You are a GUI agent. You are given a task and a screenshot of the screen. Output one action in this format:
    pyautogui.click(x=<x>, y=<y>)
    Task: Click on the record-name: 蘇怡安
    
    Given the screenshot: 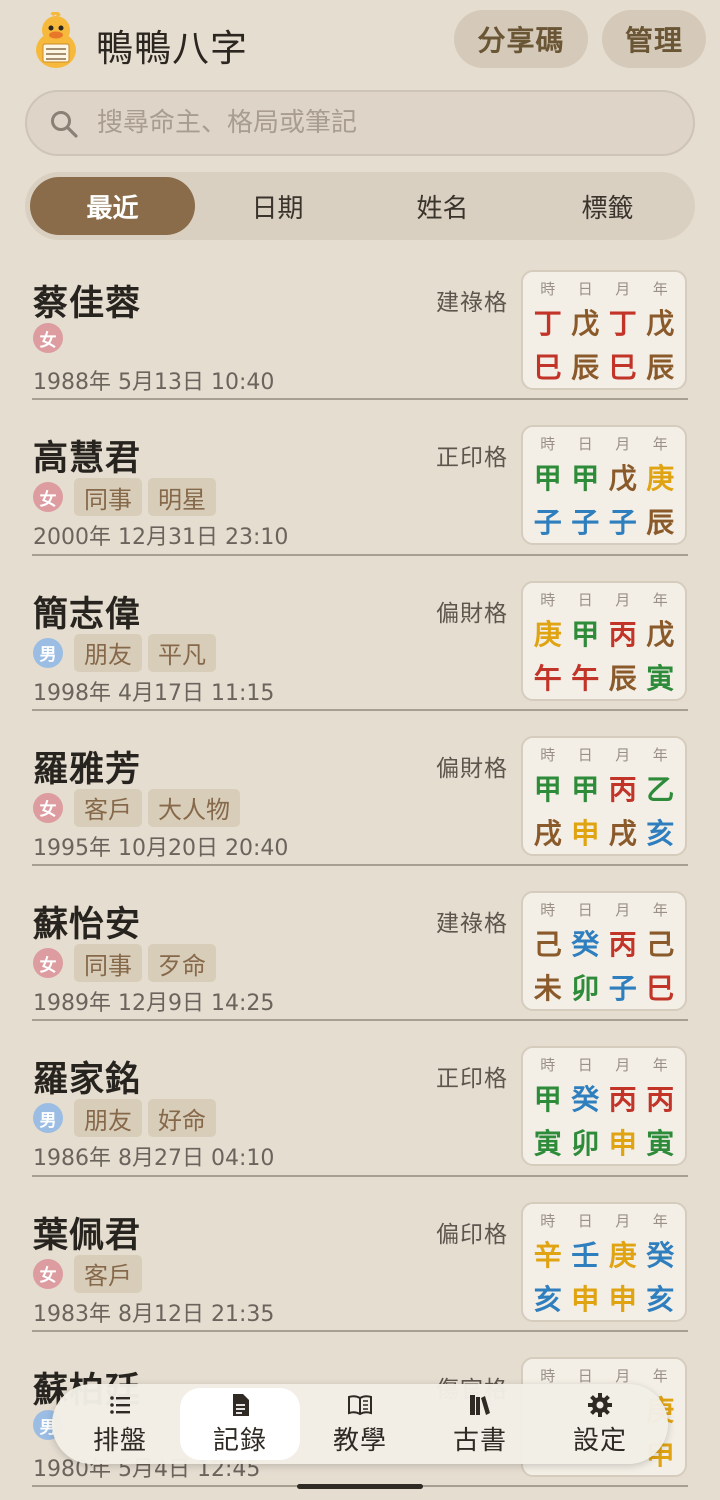 What is the action you would take?
    pyautogui.click(x=87, y=925)
    